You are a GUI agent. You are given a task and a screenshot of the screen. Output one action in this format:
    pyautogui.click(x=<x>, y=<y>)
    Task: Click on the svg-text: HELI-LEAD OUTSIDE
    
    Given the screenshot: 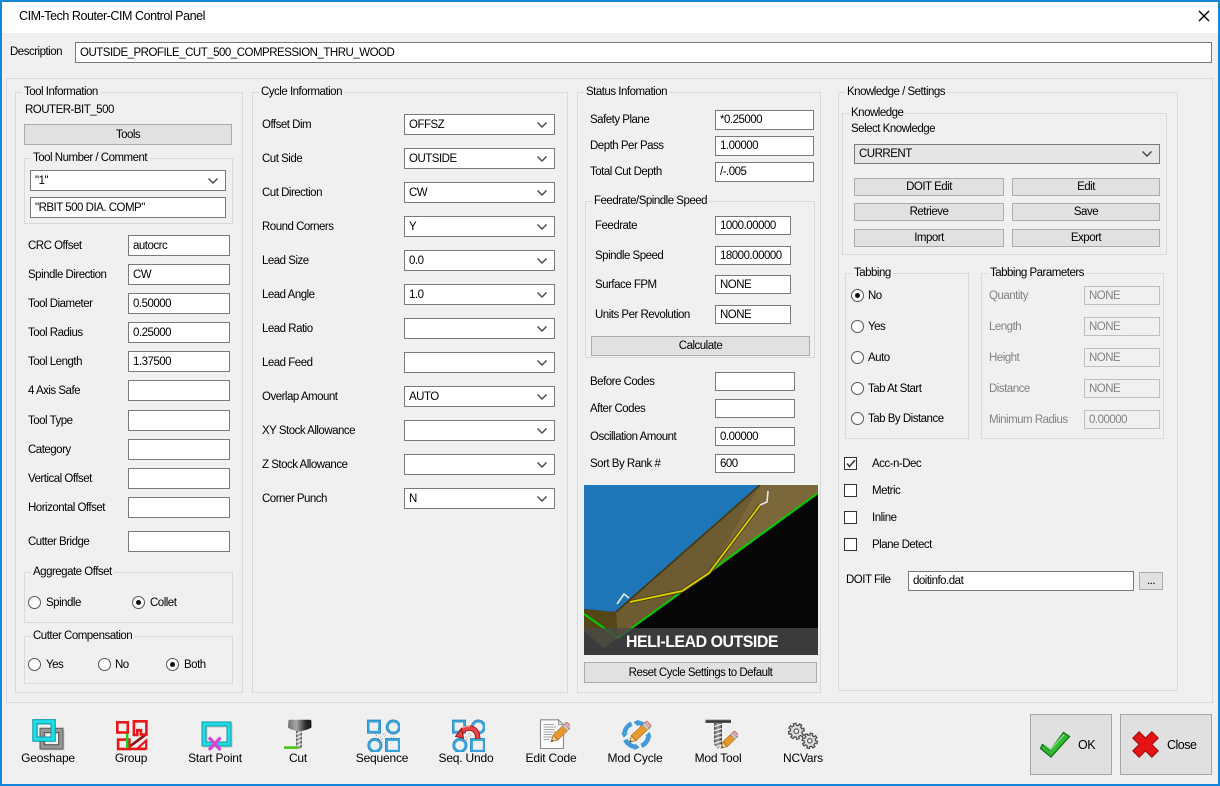 What is the action you would take?
    pyautogui.click(x=702, y=641)
    